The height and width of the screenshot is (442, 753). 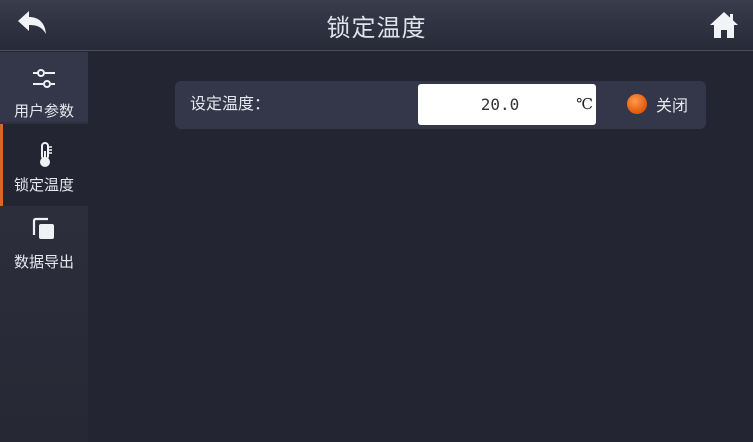 What do you see at coordinates (43, 111) in the screenshot?
I see `sidebar-item-label: 用户参数` at bounding box center [43, 111].